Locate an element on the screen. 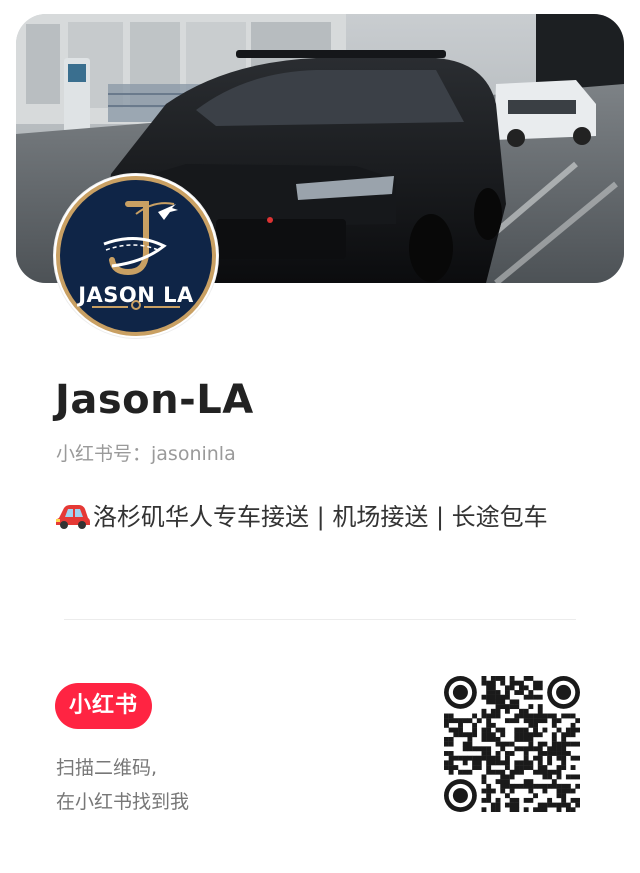  xiaohongshu-logo: 小红书 is located at coordinates (103, 706).